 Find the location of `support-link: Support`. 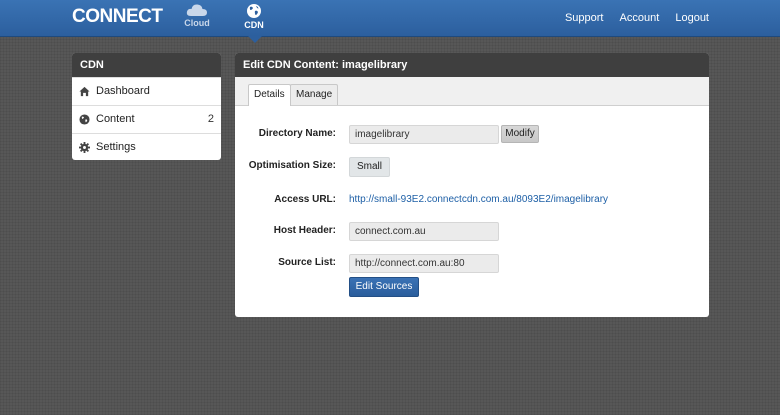

support-link: Support is located at coordinates (584, 18).